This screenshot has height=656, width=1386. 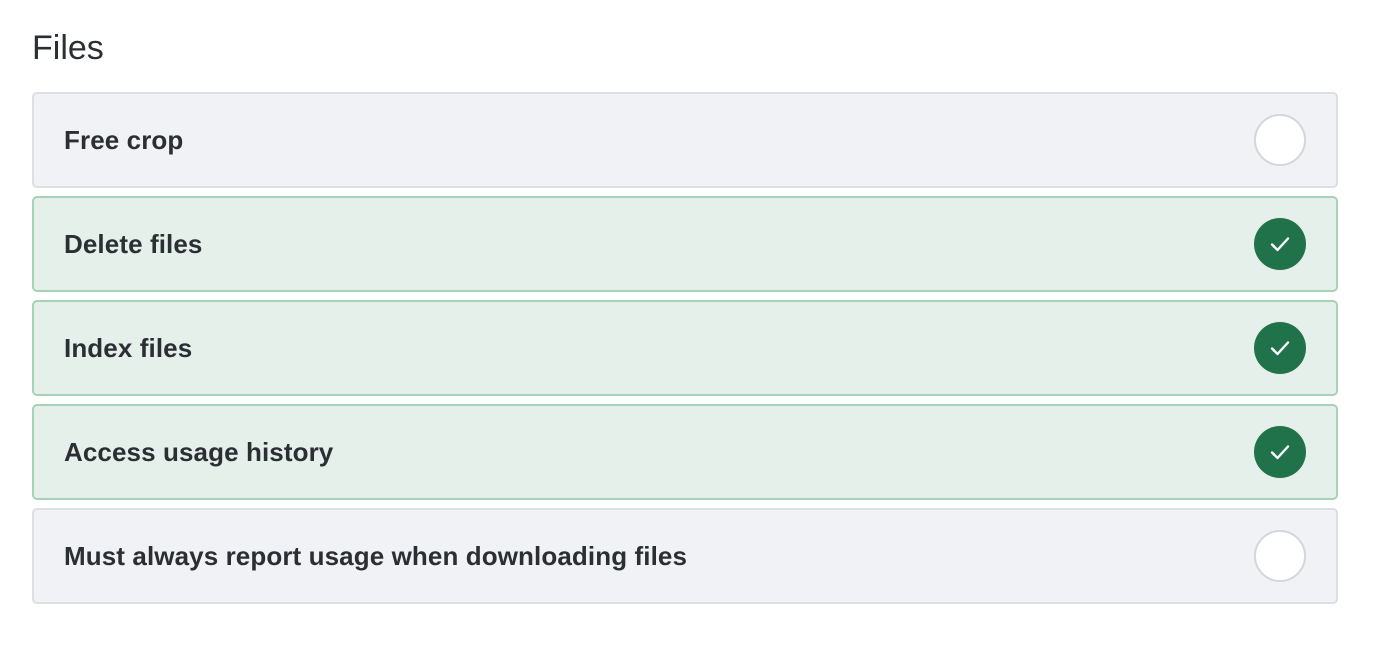 I want to click on option-label: Index files, so click(x=128, y=347).